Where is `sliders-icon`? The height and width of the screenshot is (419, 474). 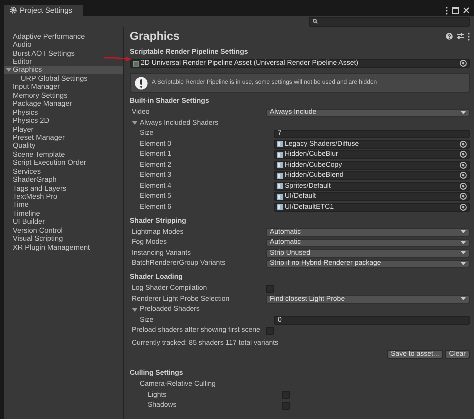
sliders-icon is located at coordinates (460, 36).